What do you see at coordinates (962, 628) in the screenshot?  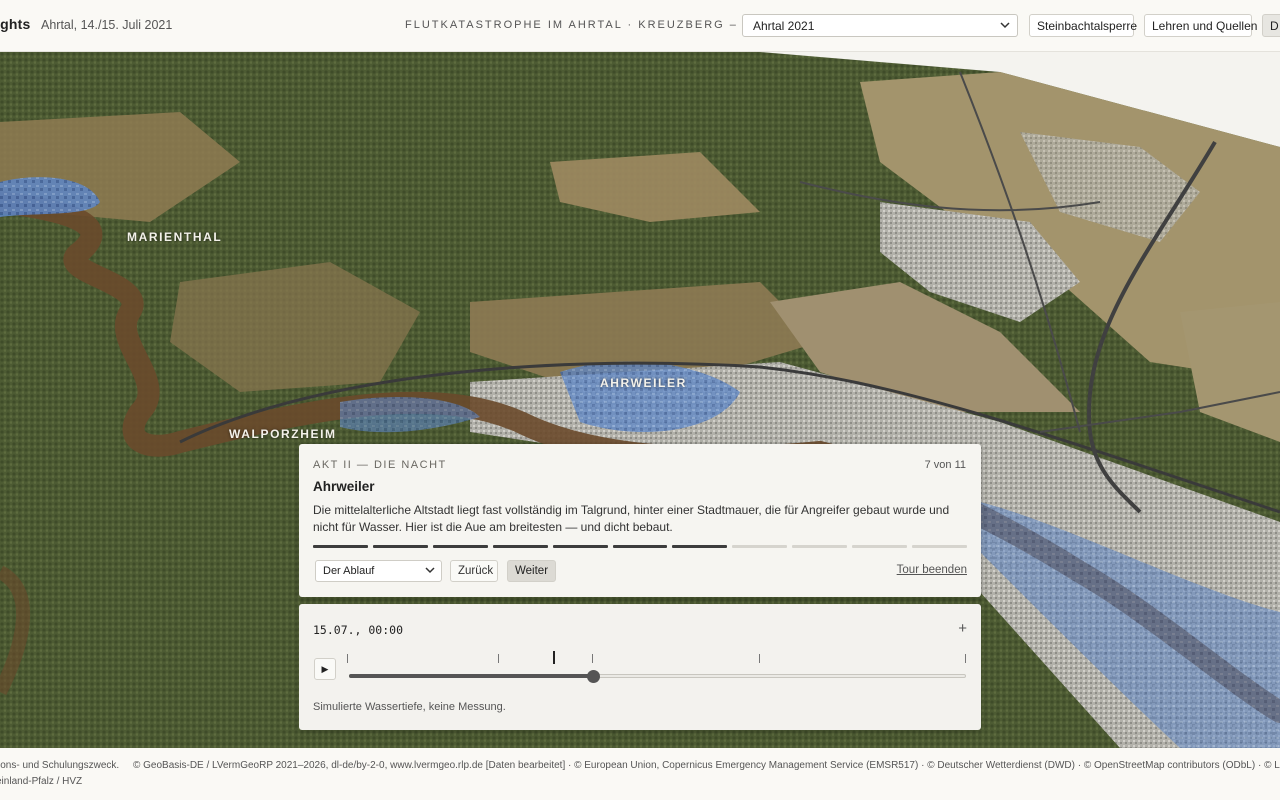 I see `expand-button: +` at bounding box center [962, 628].